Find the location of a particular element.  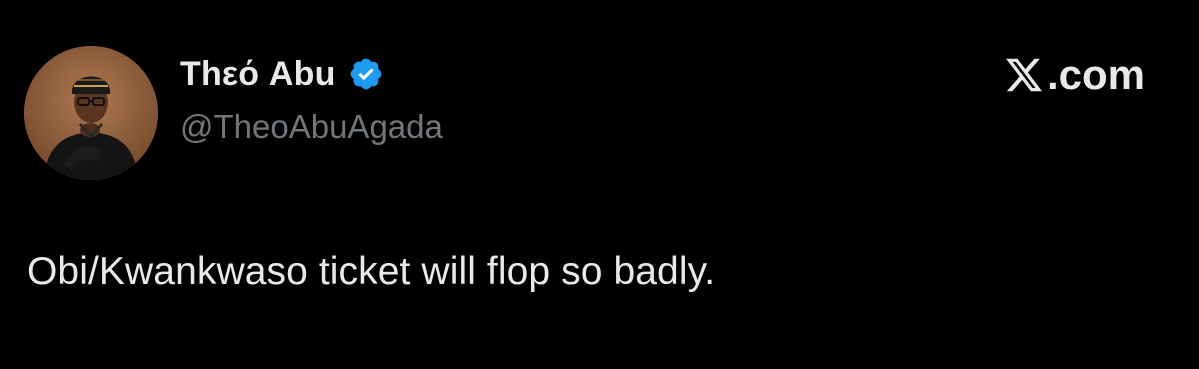

author-name-row: Thεό Abu is located at coordinates (282, 74).